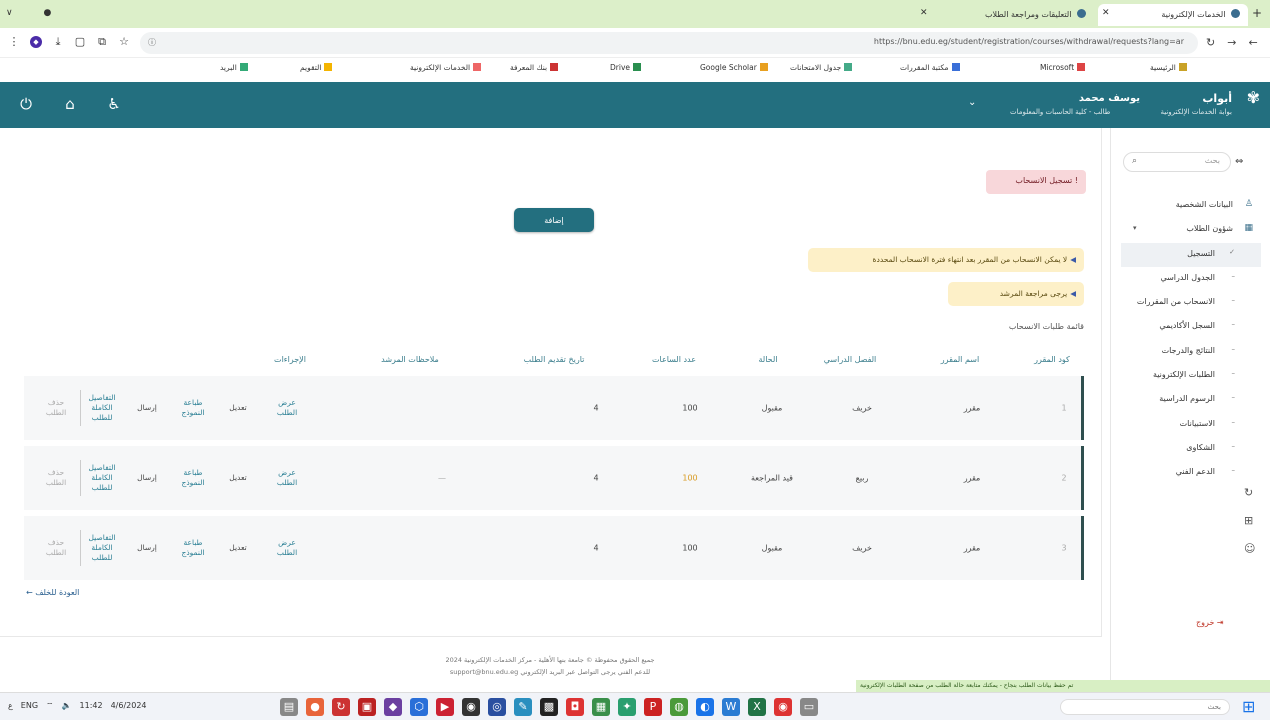 The height and width of the screenshot is (720, 1270). I want to click on windows-start-icon: ⊞, so click(1248, 706).